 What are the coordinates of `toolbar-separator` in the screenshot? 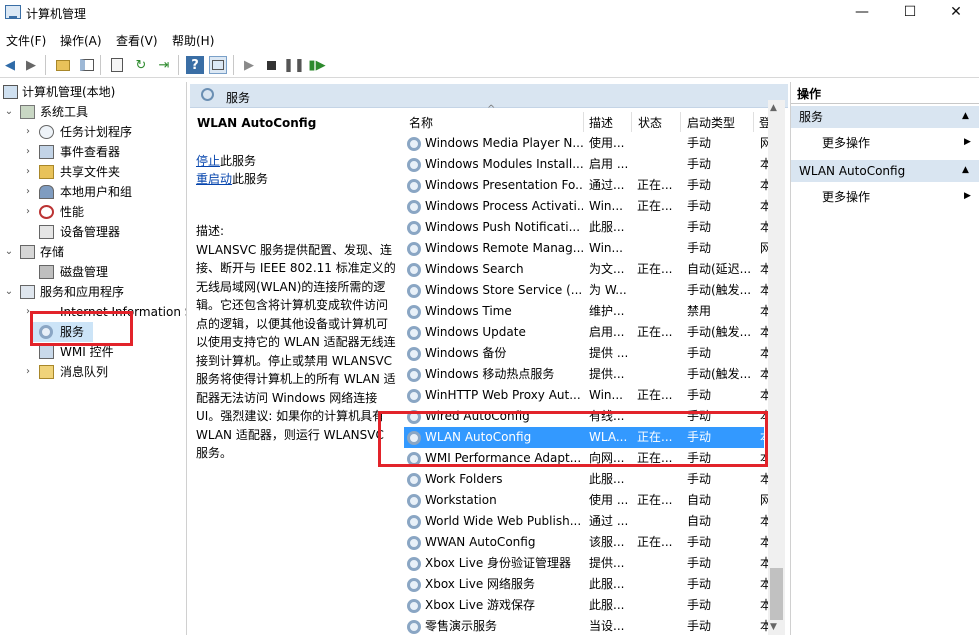 It's located at (178, 65).